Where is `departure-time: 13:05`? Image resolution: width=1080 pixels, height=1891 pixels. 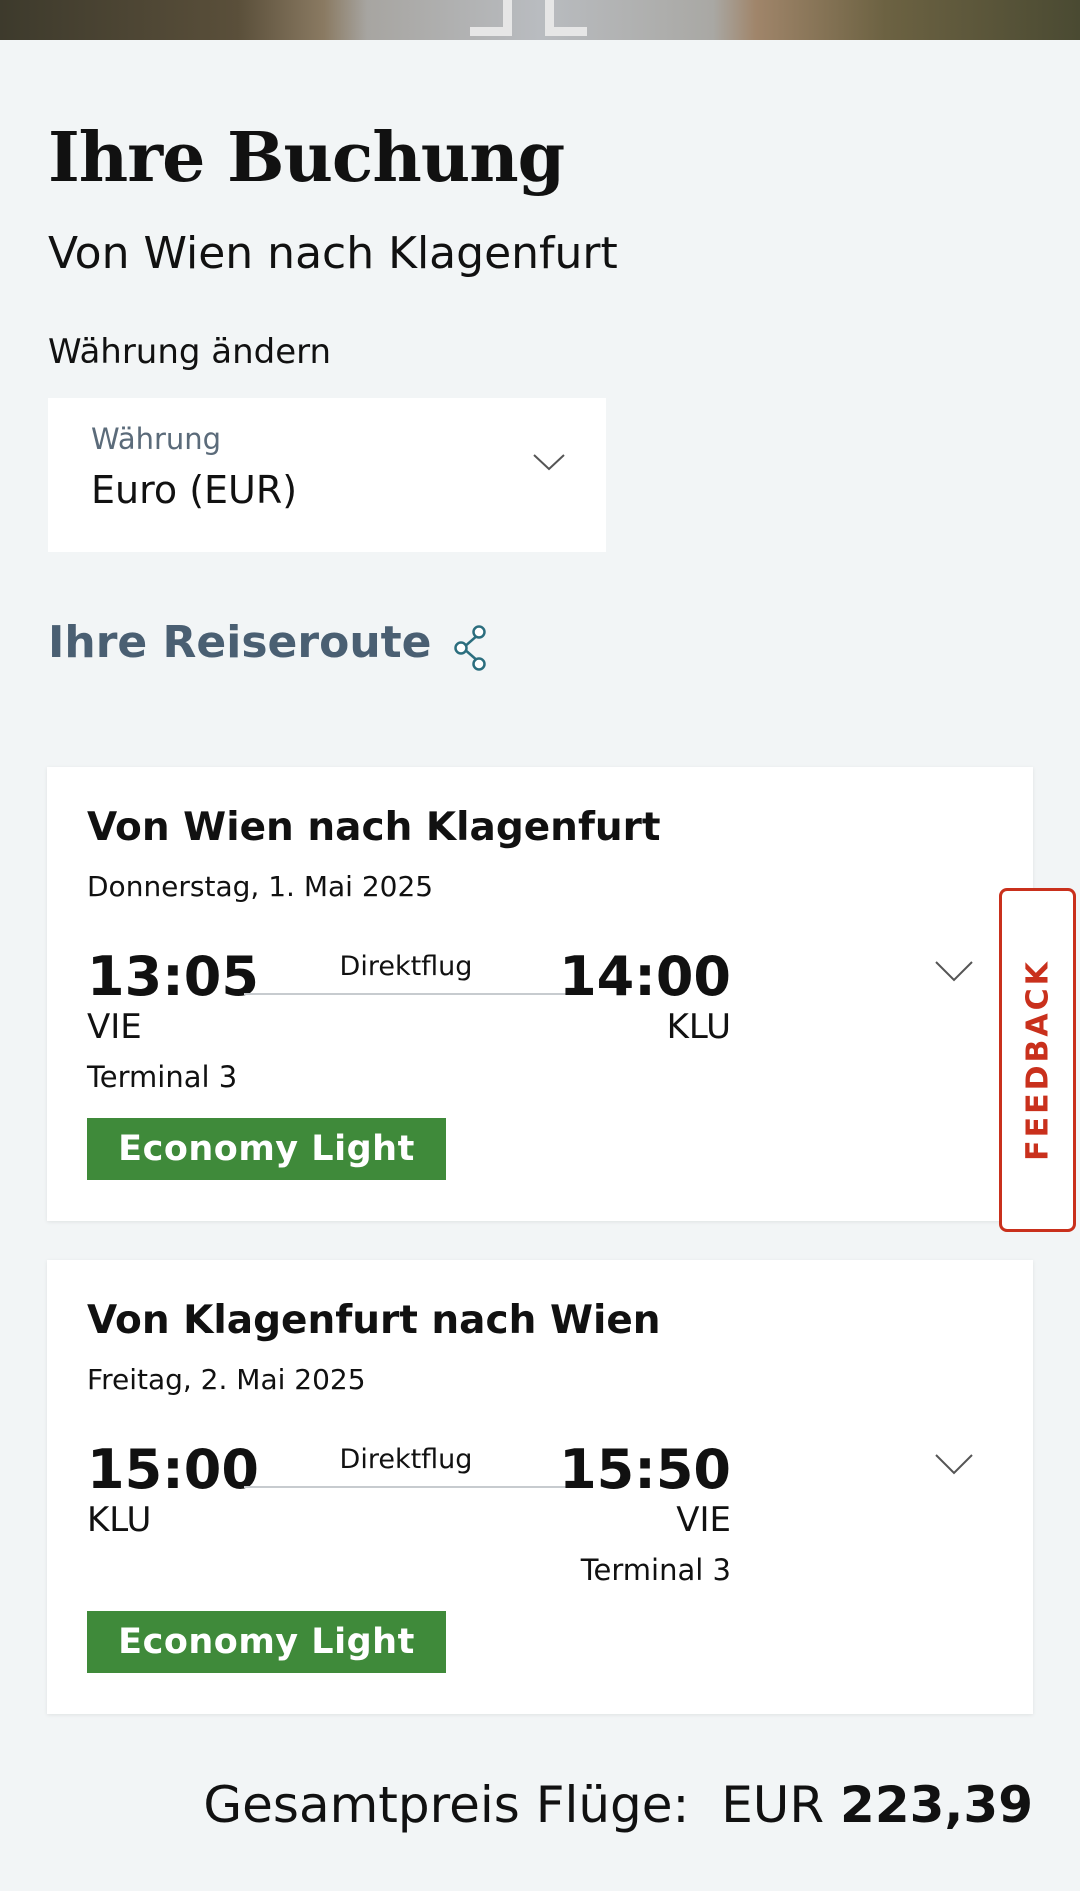
departure-time: 13:05 is located at coordinates (173, 976).